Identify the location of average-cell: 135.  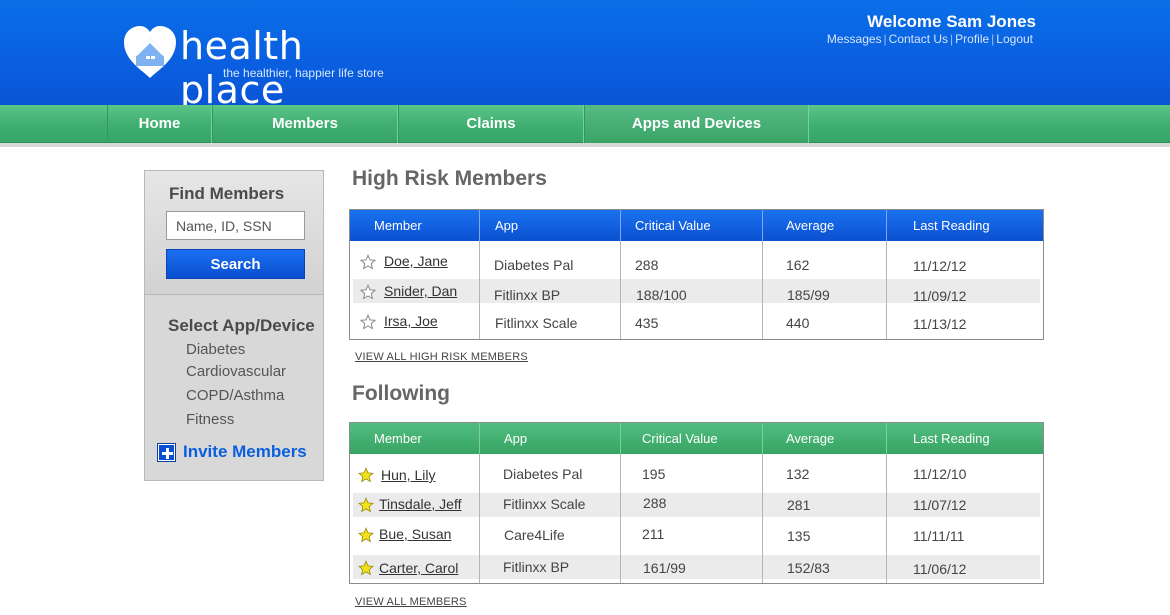
(799, 536).